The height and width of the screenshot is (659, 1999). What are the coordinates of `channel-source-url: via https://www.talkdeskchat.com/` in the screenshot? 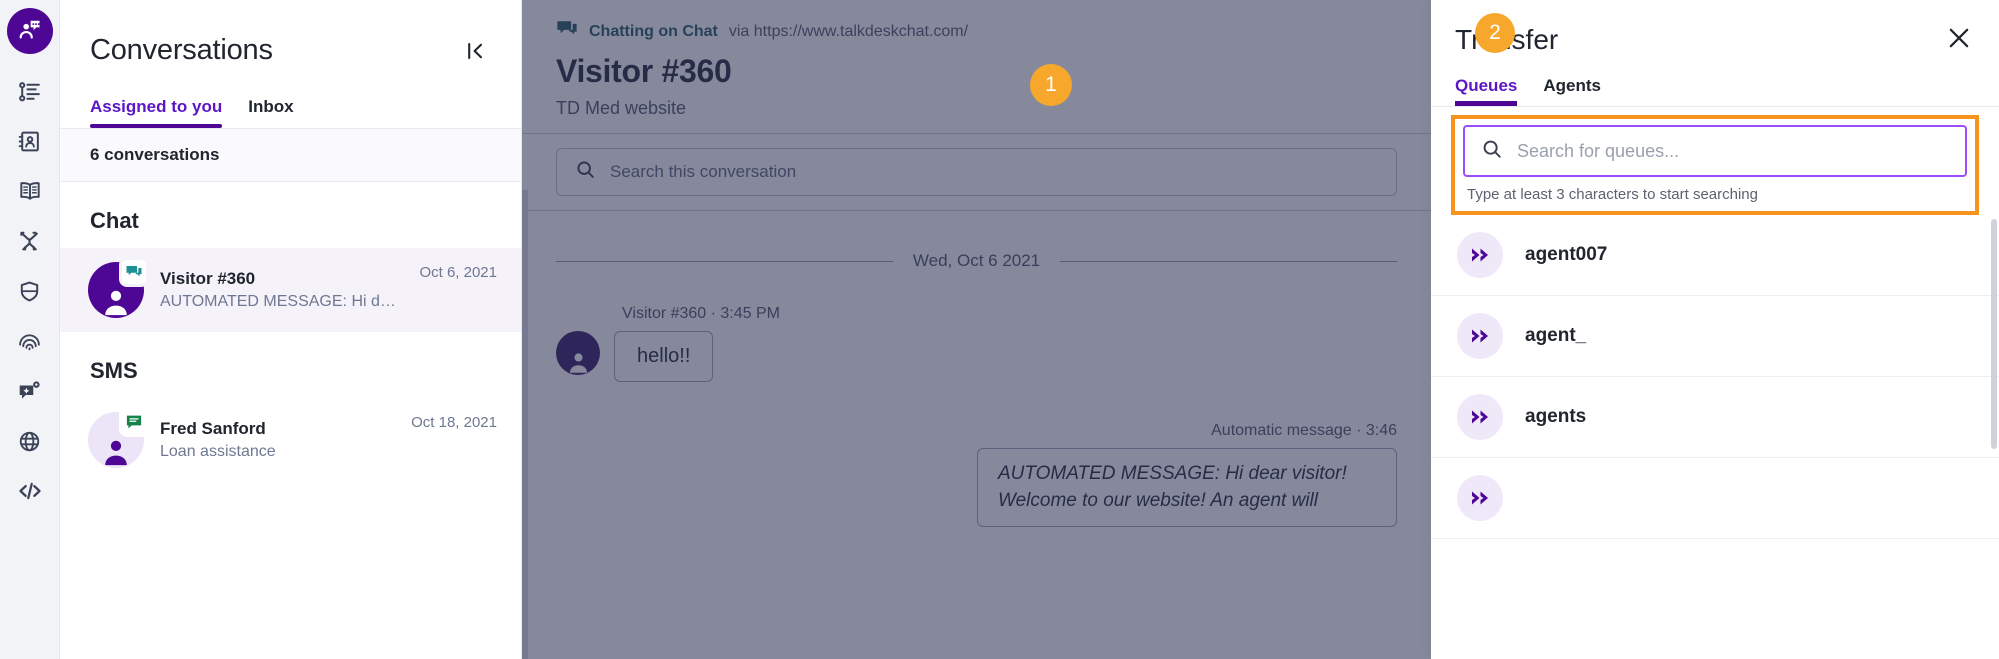 It's located at (848, 31).